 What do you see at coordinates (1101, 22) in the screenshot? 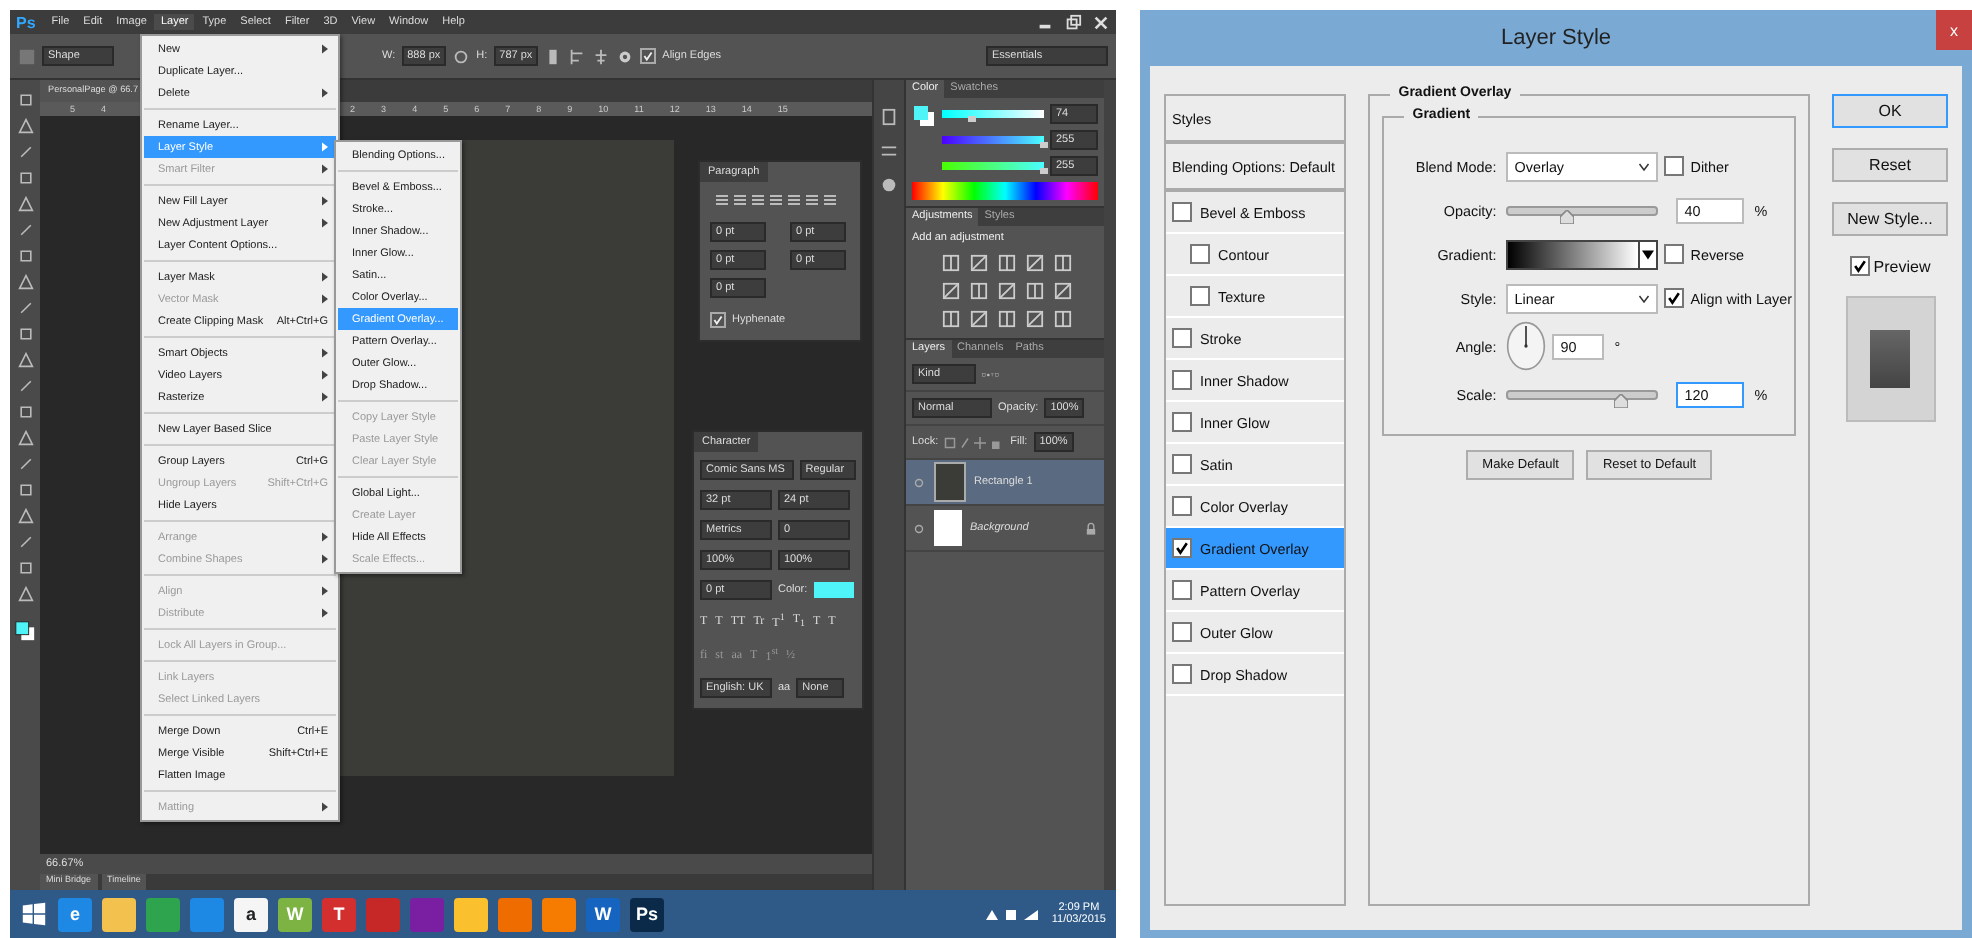
I see `close-icon` at bounding box center [1101, 22].